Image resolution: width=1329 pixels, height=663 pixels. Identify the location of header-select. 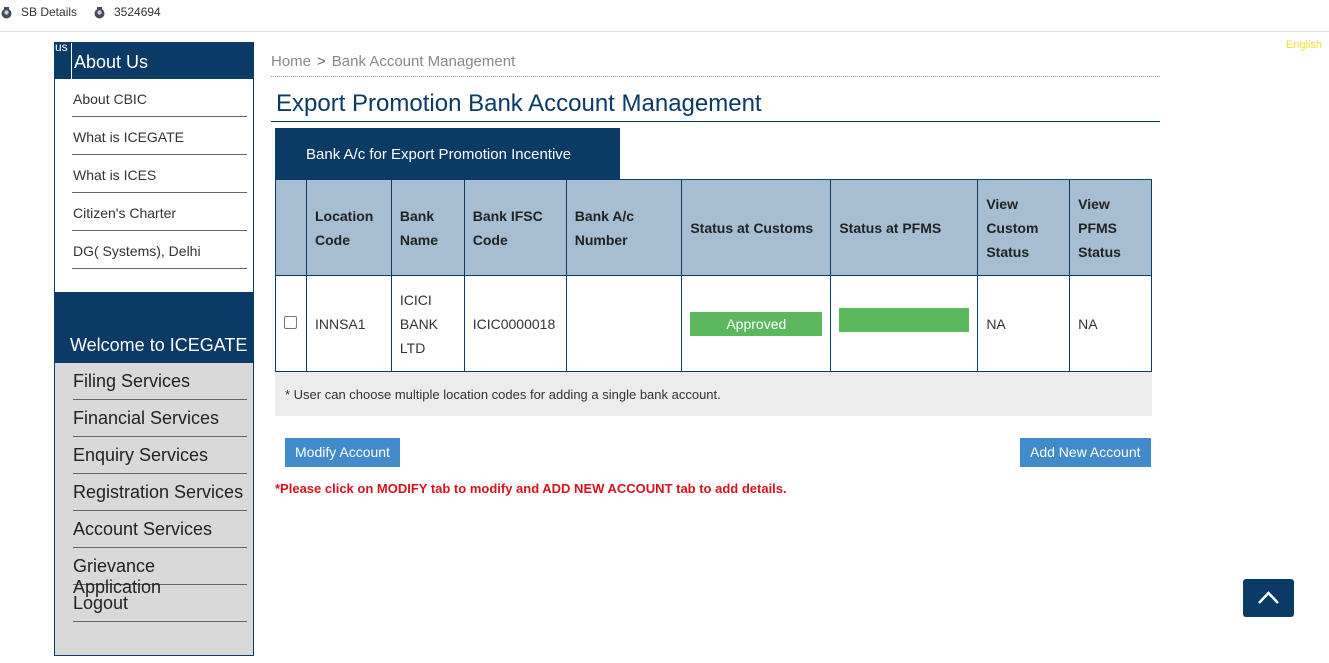
(291, 227).